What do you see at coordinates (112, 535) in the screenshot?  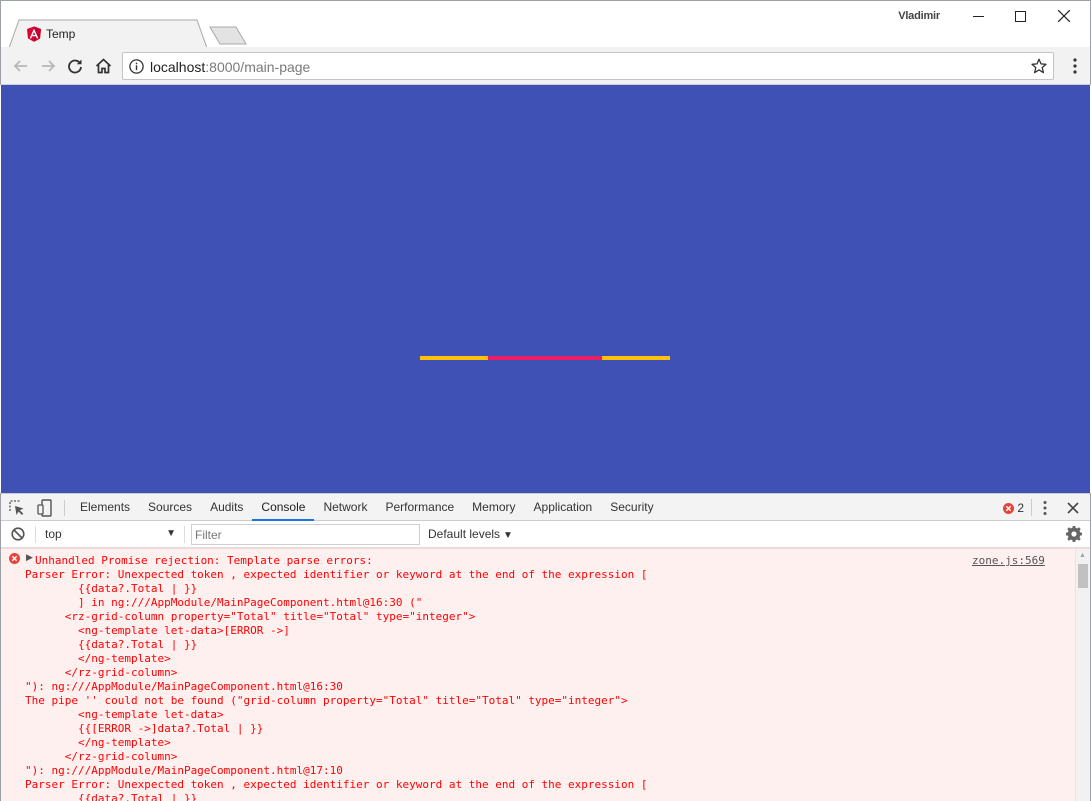 I see `context-selector: top ▼` at bounding box center [112, 535].